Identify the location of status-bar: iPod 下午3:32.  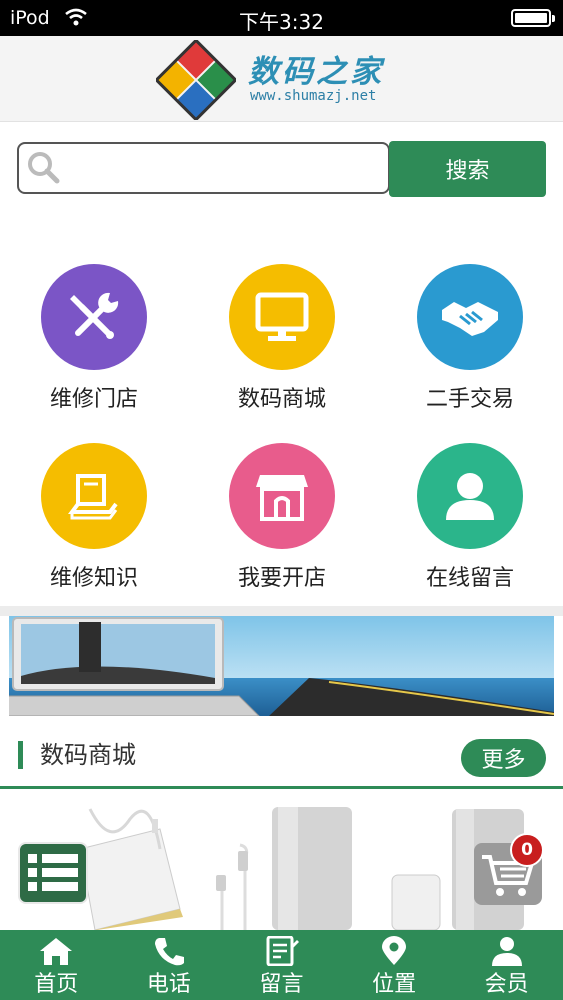
(281, 18).